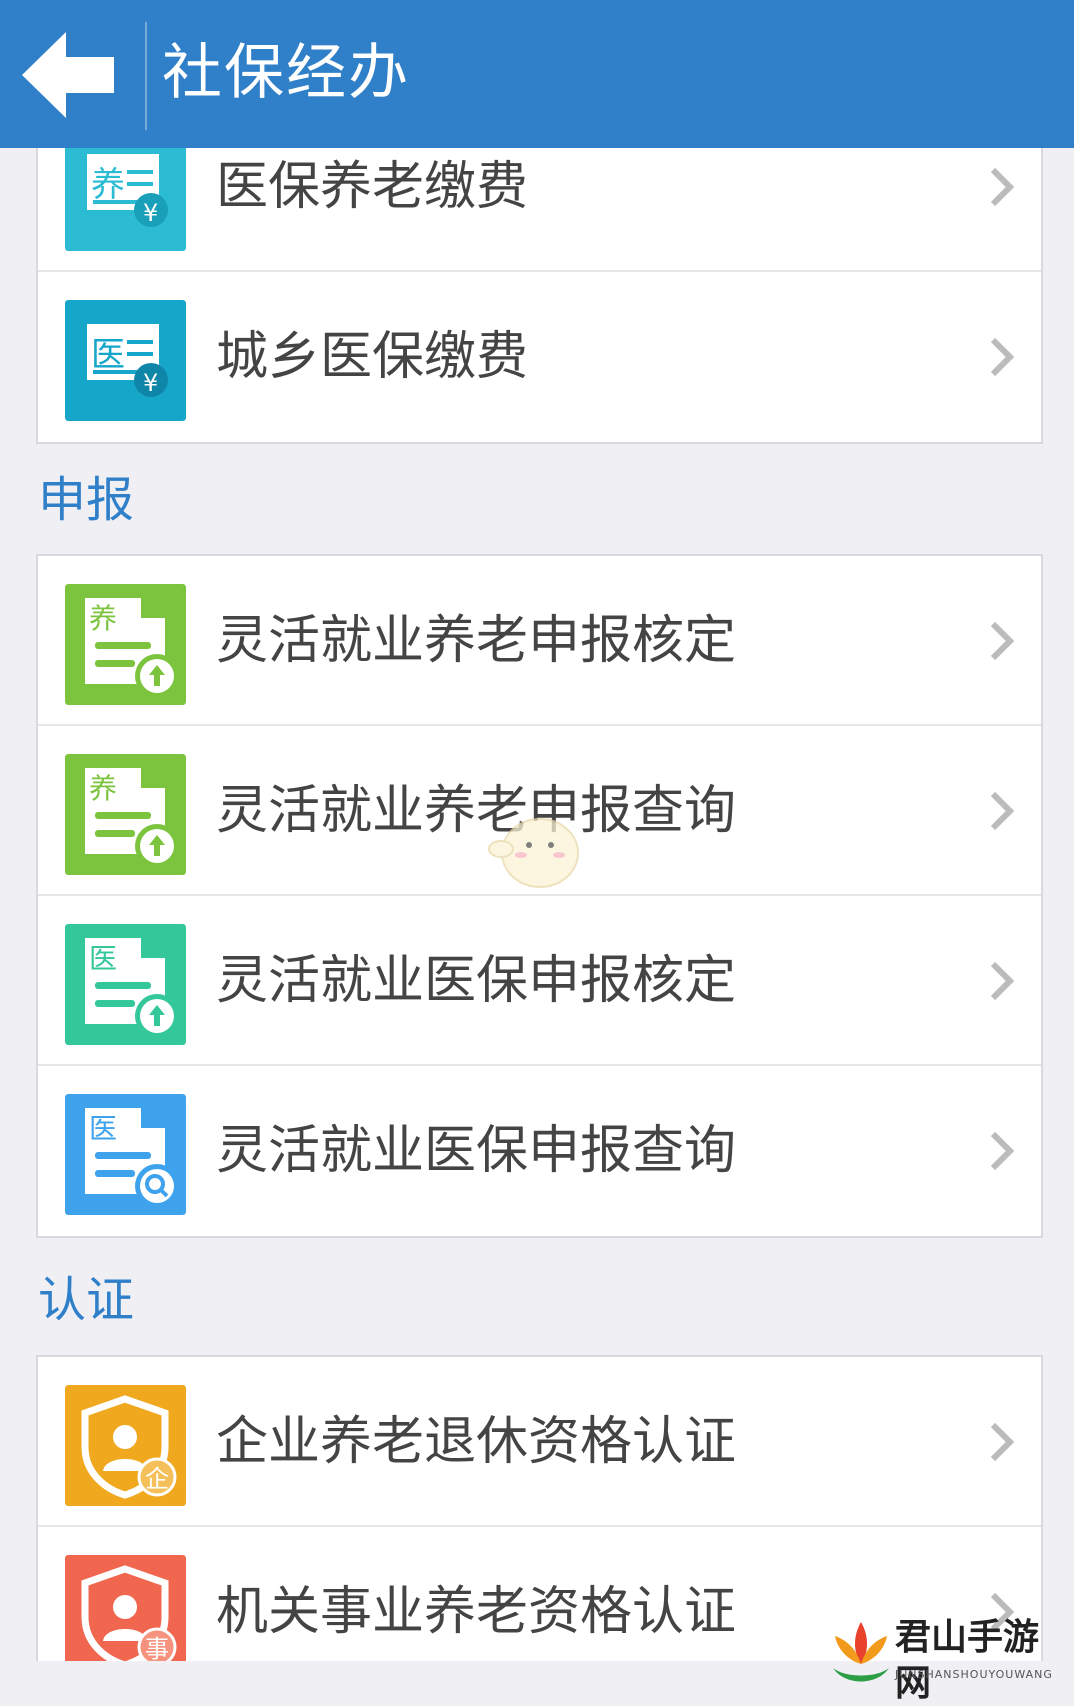 Image resolution: width=1074 pixels, height=1706 pixels. I want to click on page-title: 社保经办, so click(286, 73).